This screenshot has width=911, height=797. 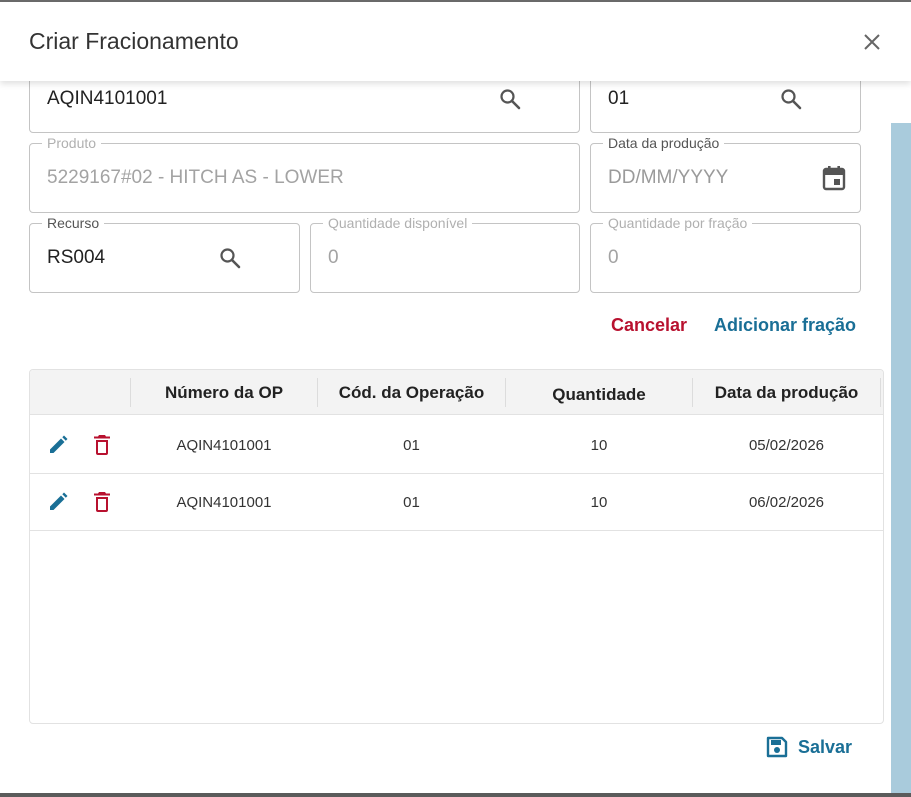 I want to click on qtd-fracao-label: Quantidade por fração, so click(x=678, y=223).